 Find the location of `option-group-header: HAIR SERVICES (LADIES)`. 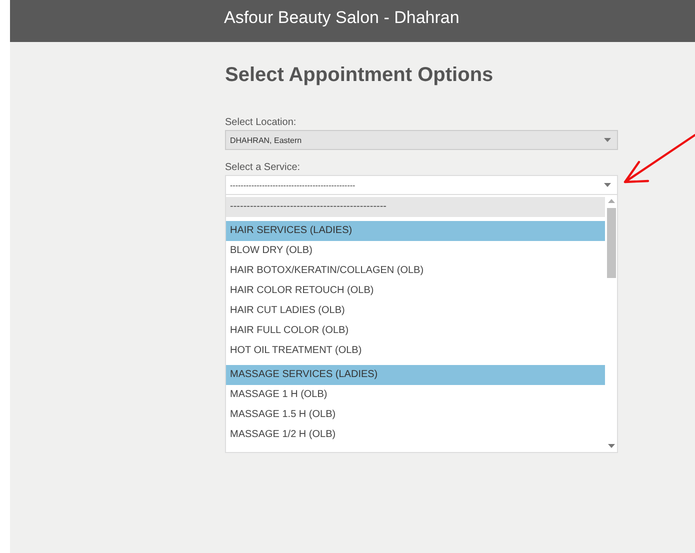

option-group-header: HAIR SERVICES (LADIES) is located at coordinates (415, 231).